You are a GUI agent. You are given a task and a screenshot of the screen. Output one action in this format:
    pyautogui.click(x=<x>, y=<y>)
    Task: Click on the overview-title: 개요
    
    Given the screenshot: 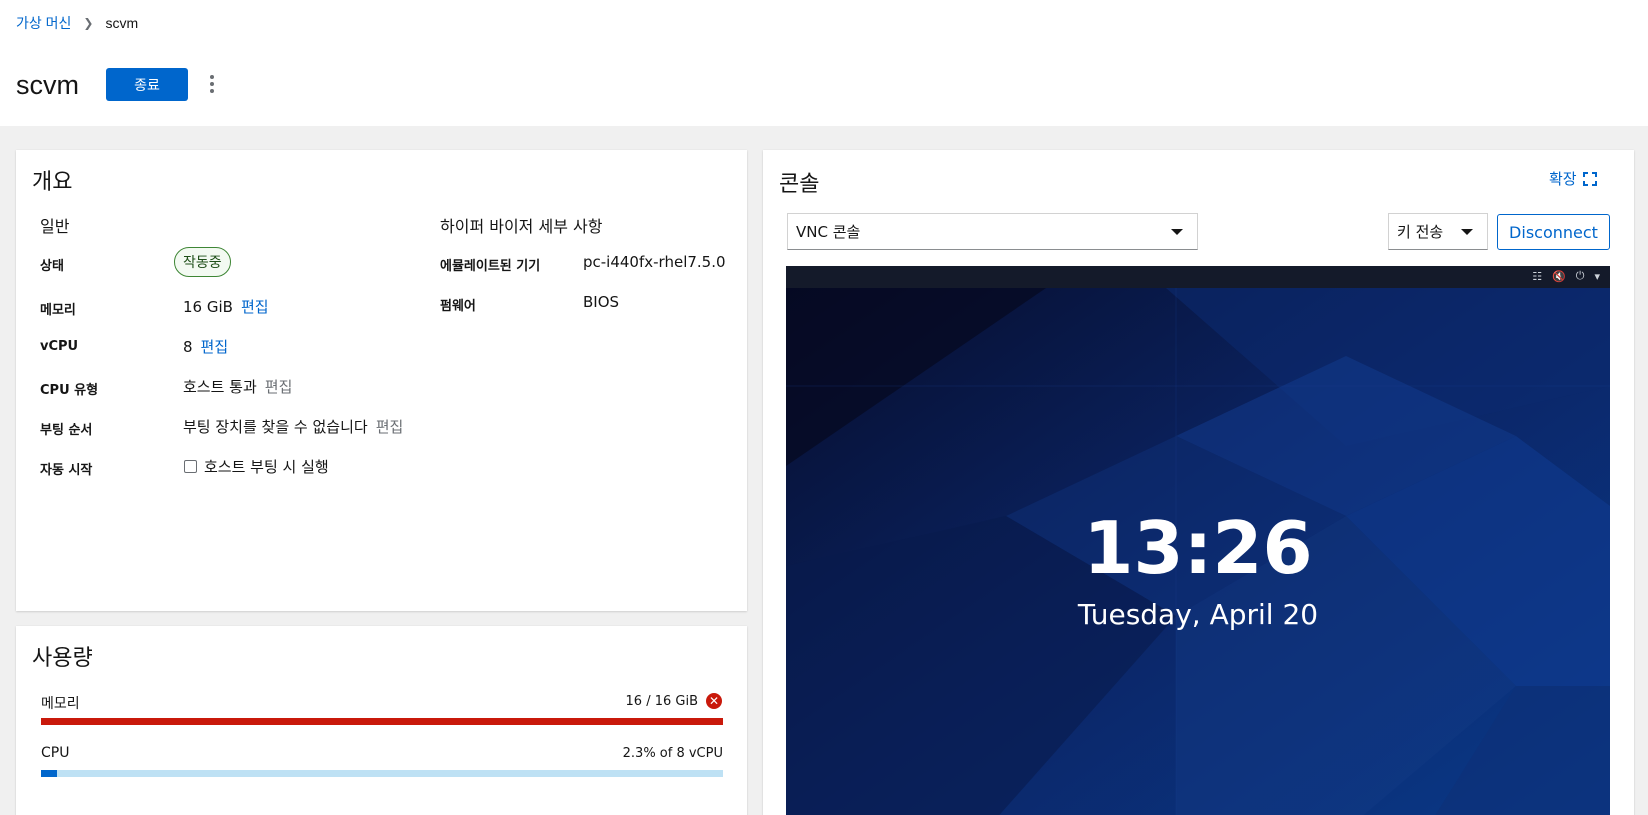 What is the action you would take?
    pyautogui.click(x=52, y=182)
    